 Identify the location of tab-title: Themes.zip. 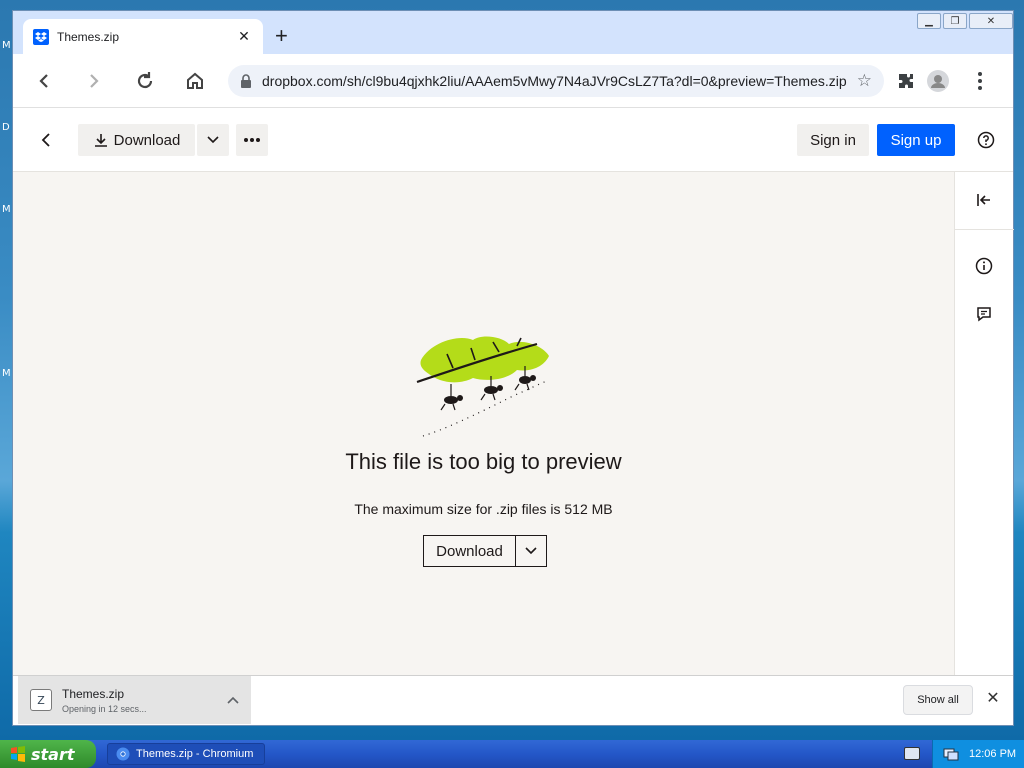
(88, 36).